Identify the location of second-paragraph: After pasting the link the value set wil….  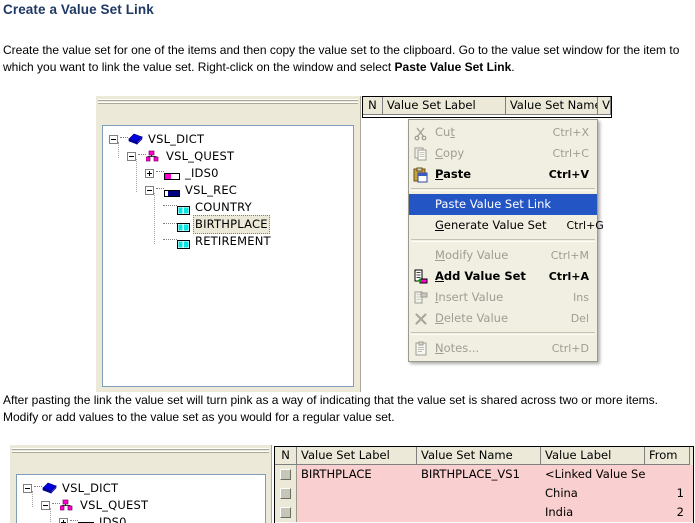
(330, 408).